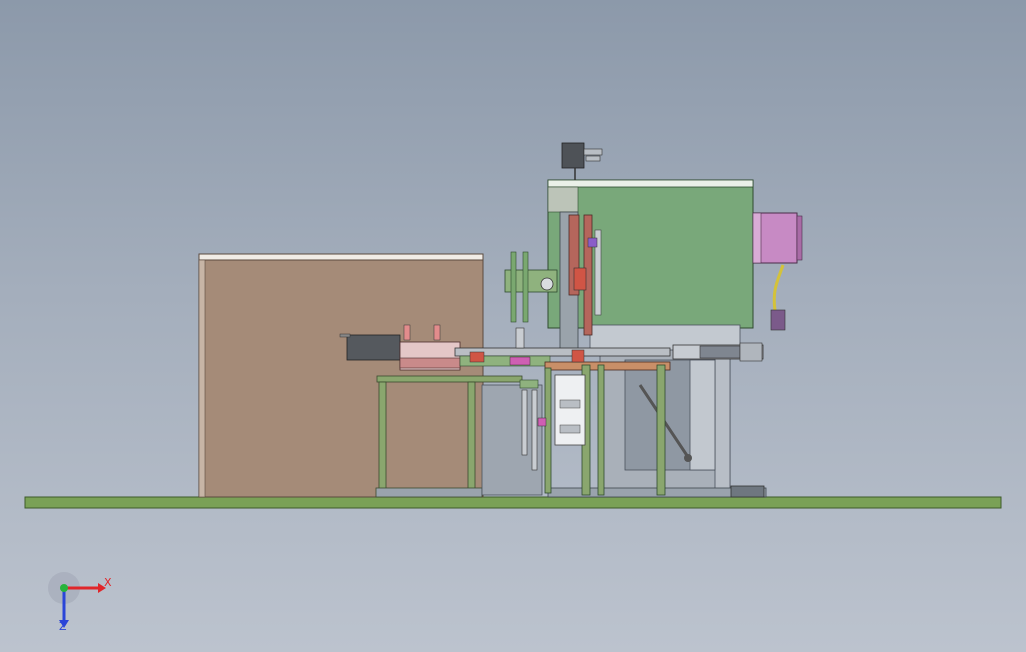 This screenshot has width=1026, height=652. I want to click on tan-cover-box, so click(341, 375).